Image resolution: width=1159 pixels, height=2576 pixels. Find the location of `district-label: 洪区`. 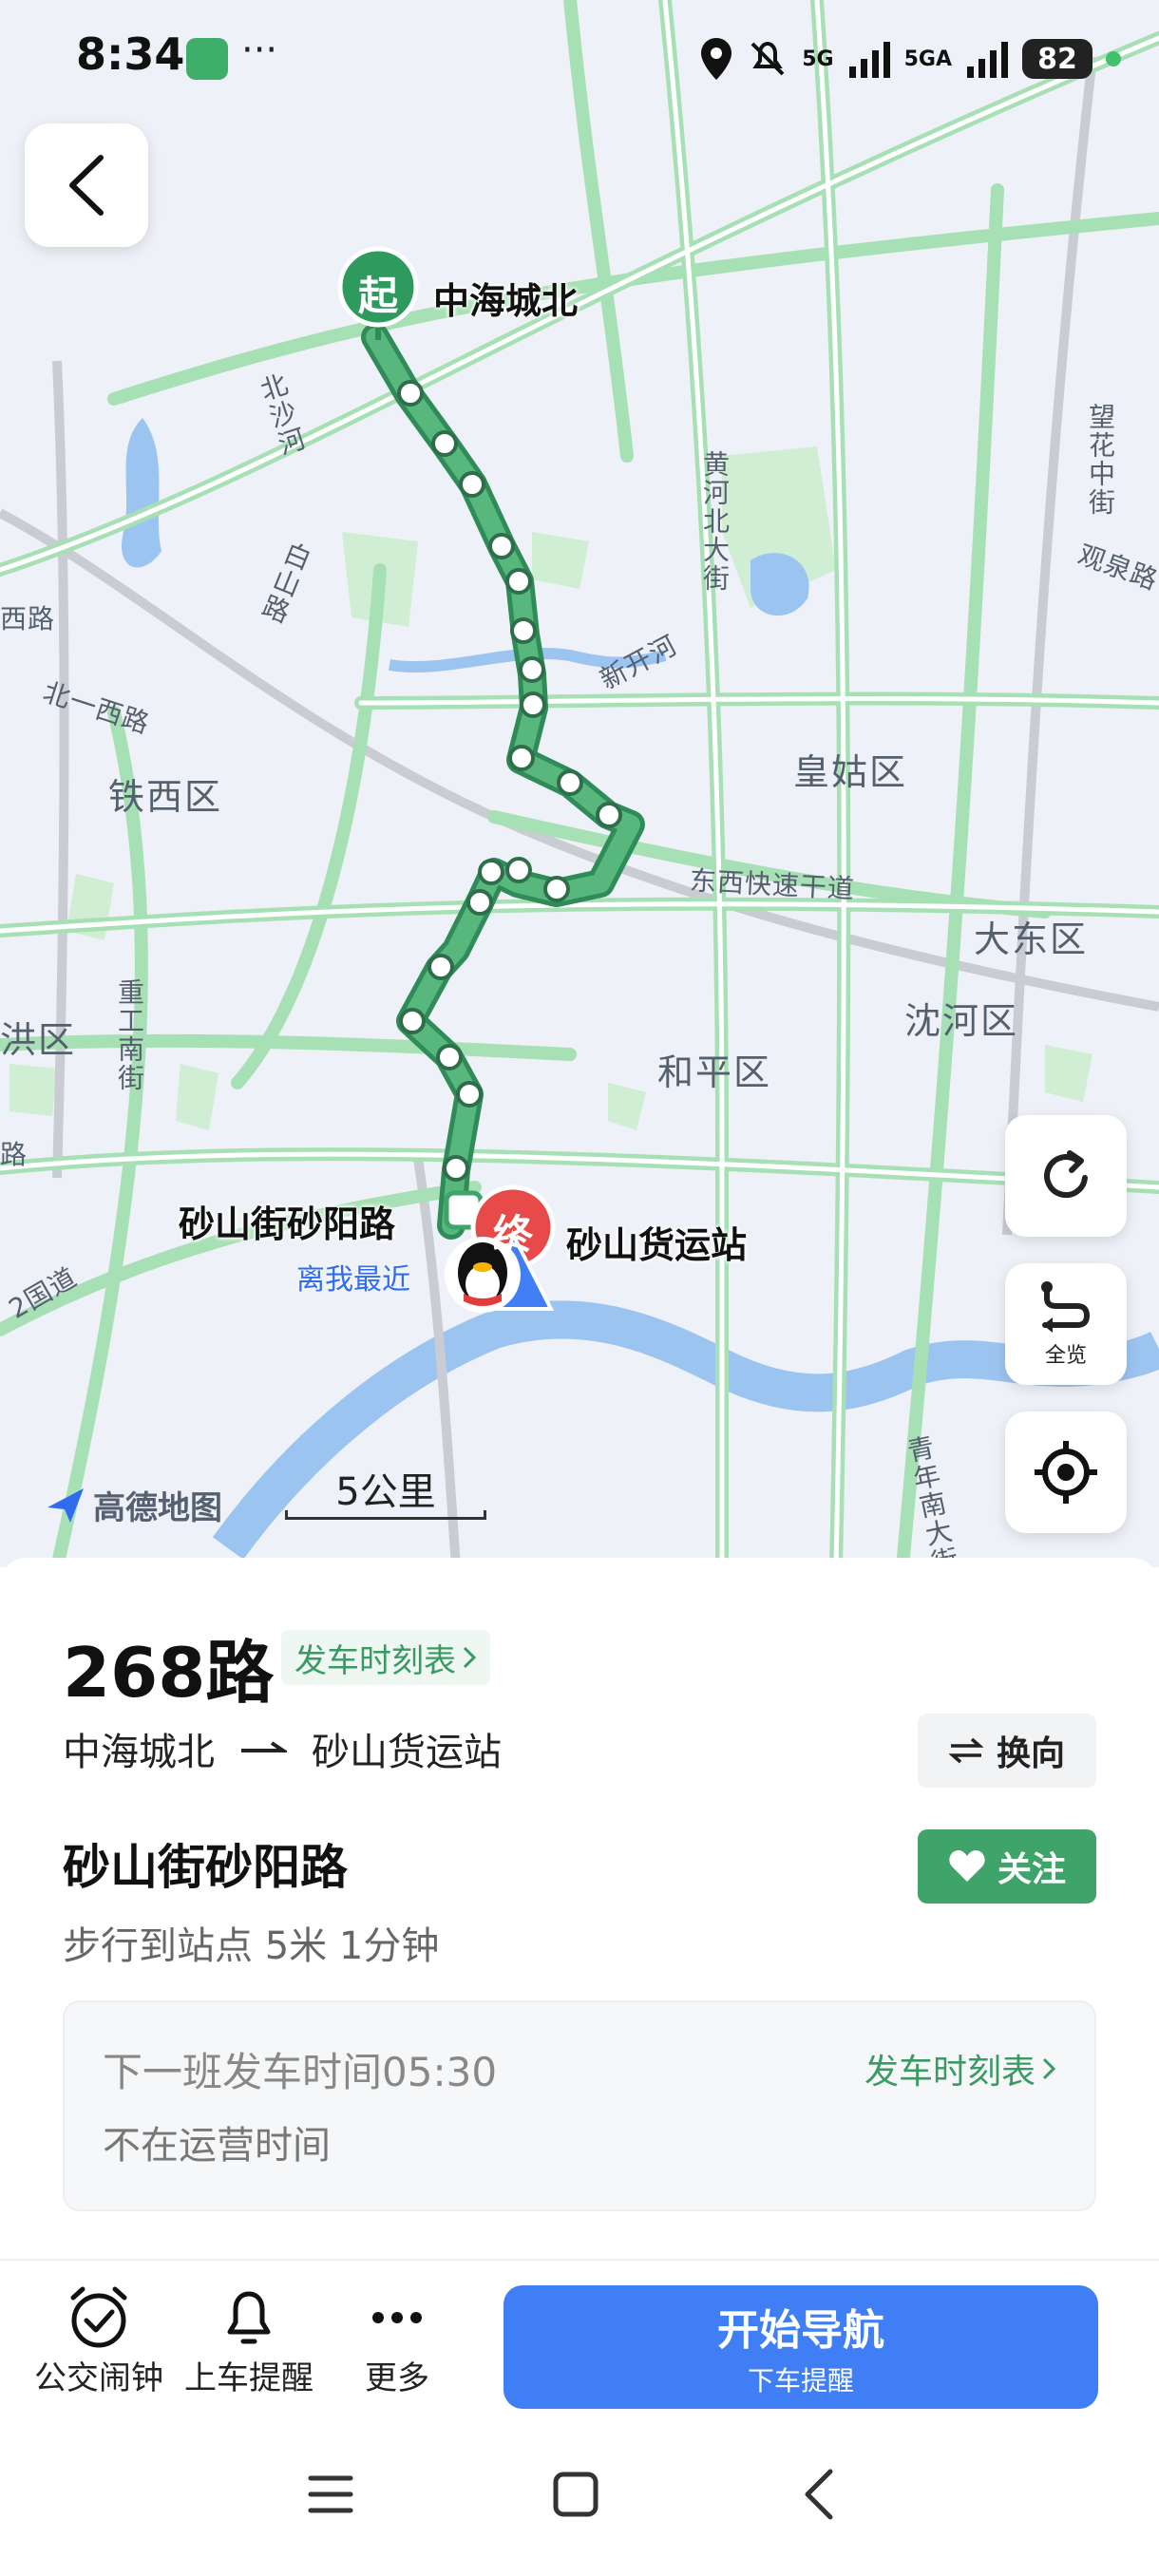

district-label: 洪区 is located at coordinates (38, 1040).